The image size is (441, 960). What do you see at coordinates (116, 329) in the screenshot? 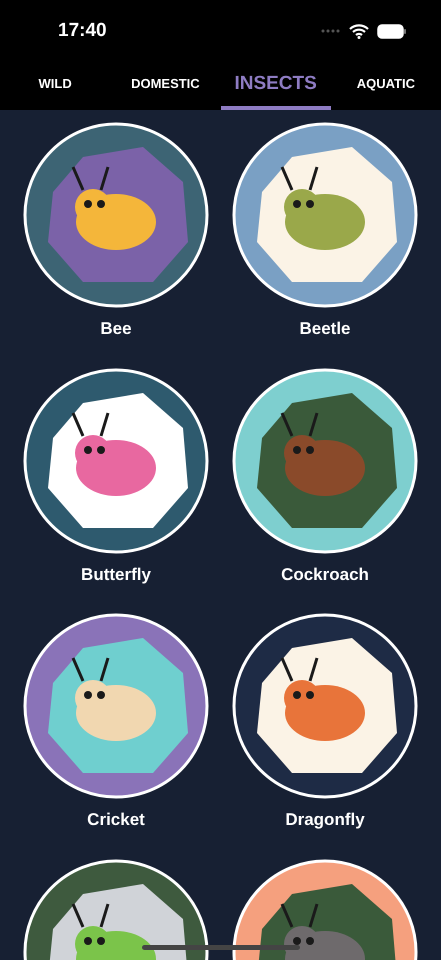
I see `animal-name: Bee` at bounding box center [116, 329].